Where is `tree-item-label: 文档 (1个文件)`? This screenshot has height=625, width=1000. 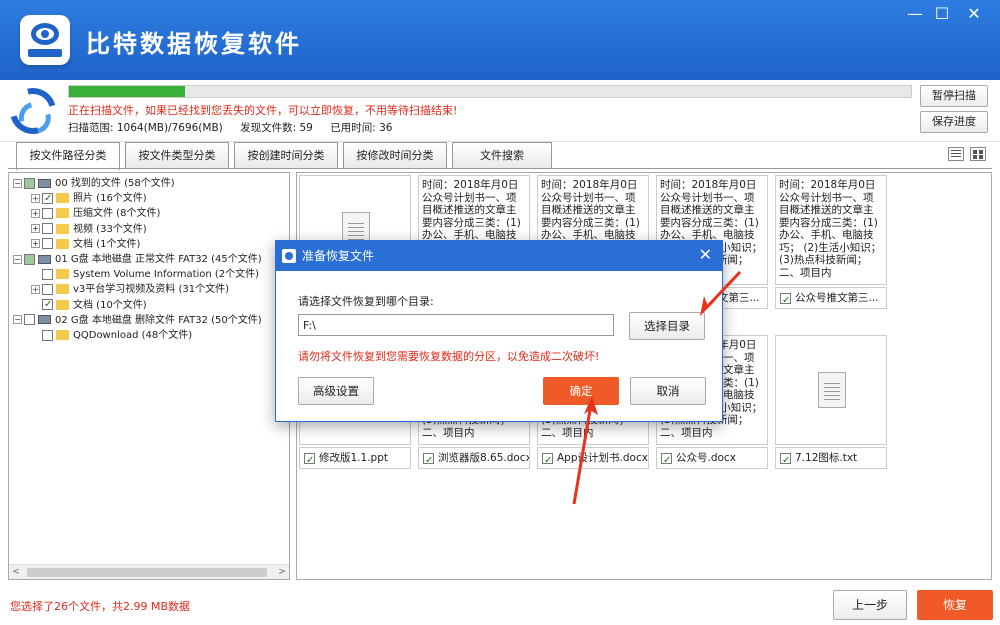
tree-item-label: 文档 (1个文件) is located at coordinates (107, 244).